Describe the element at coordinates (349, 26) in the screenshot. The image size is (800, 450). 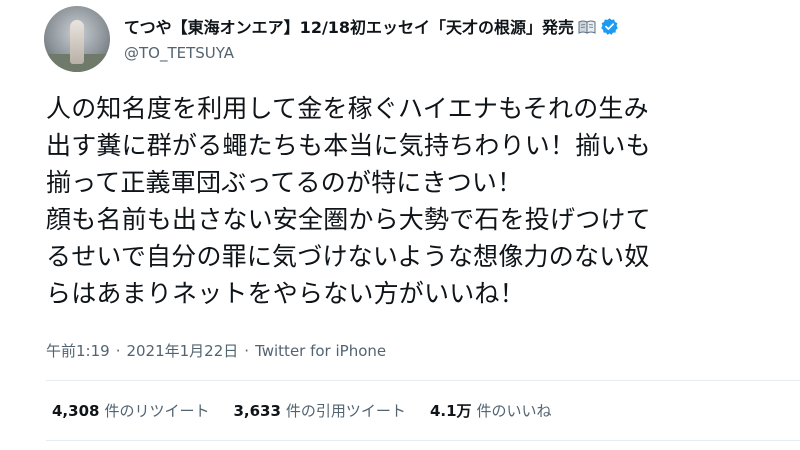
I see `display-name: てつや【東海オンエア】12/18初エッセイ「天才の根源」発売` at that location.